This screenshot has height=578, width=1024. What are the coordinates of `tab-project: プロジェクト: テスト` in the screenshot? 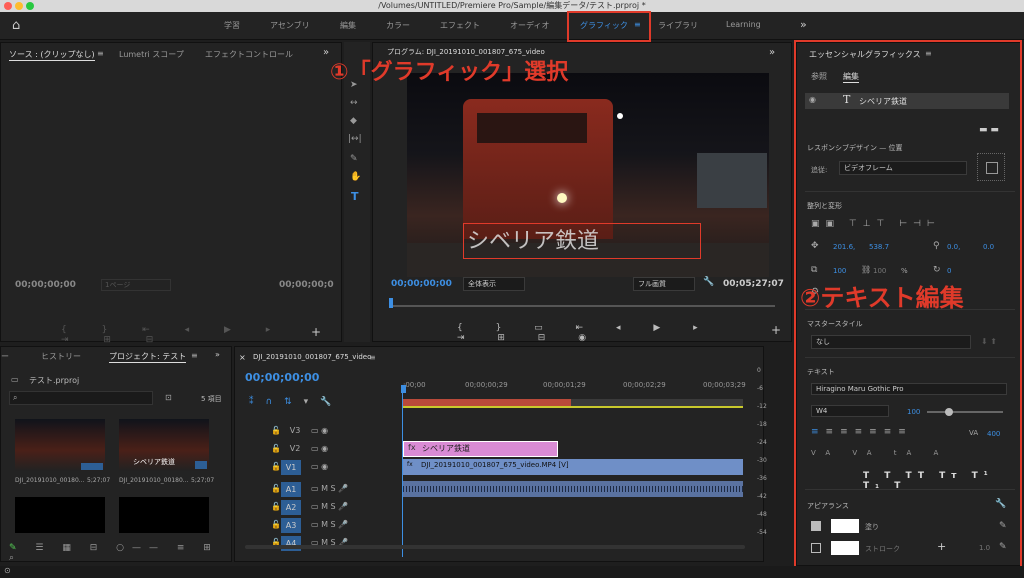 It's located at (148, 357).